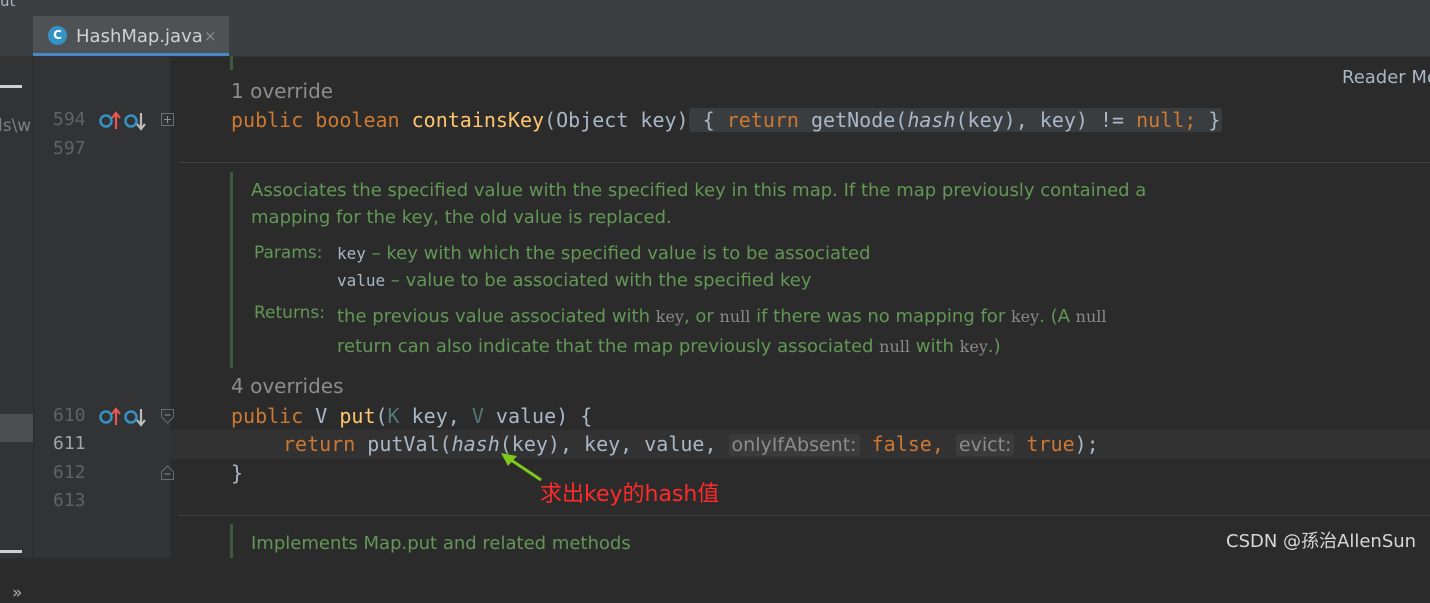  I want to click on selected-tree-item, so click(16, 428).